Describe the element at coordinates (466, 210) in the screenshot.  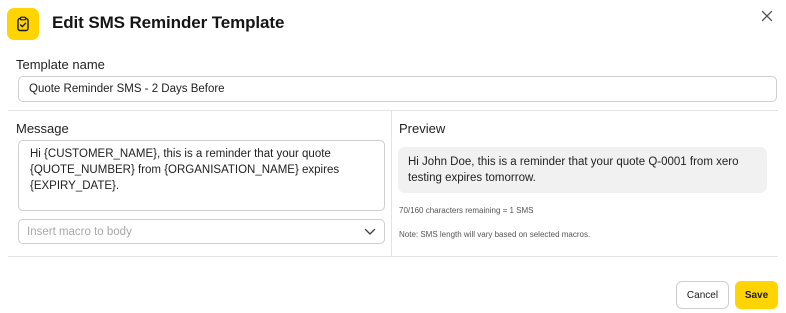
I see `character-count: 70/160 characters remaining = 1 SMS` at that location.